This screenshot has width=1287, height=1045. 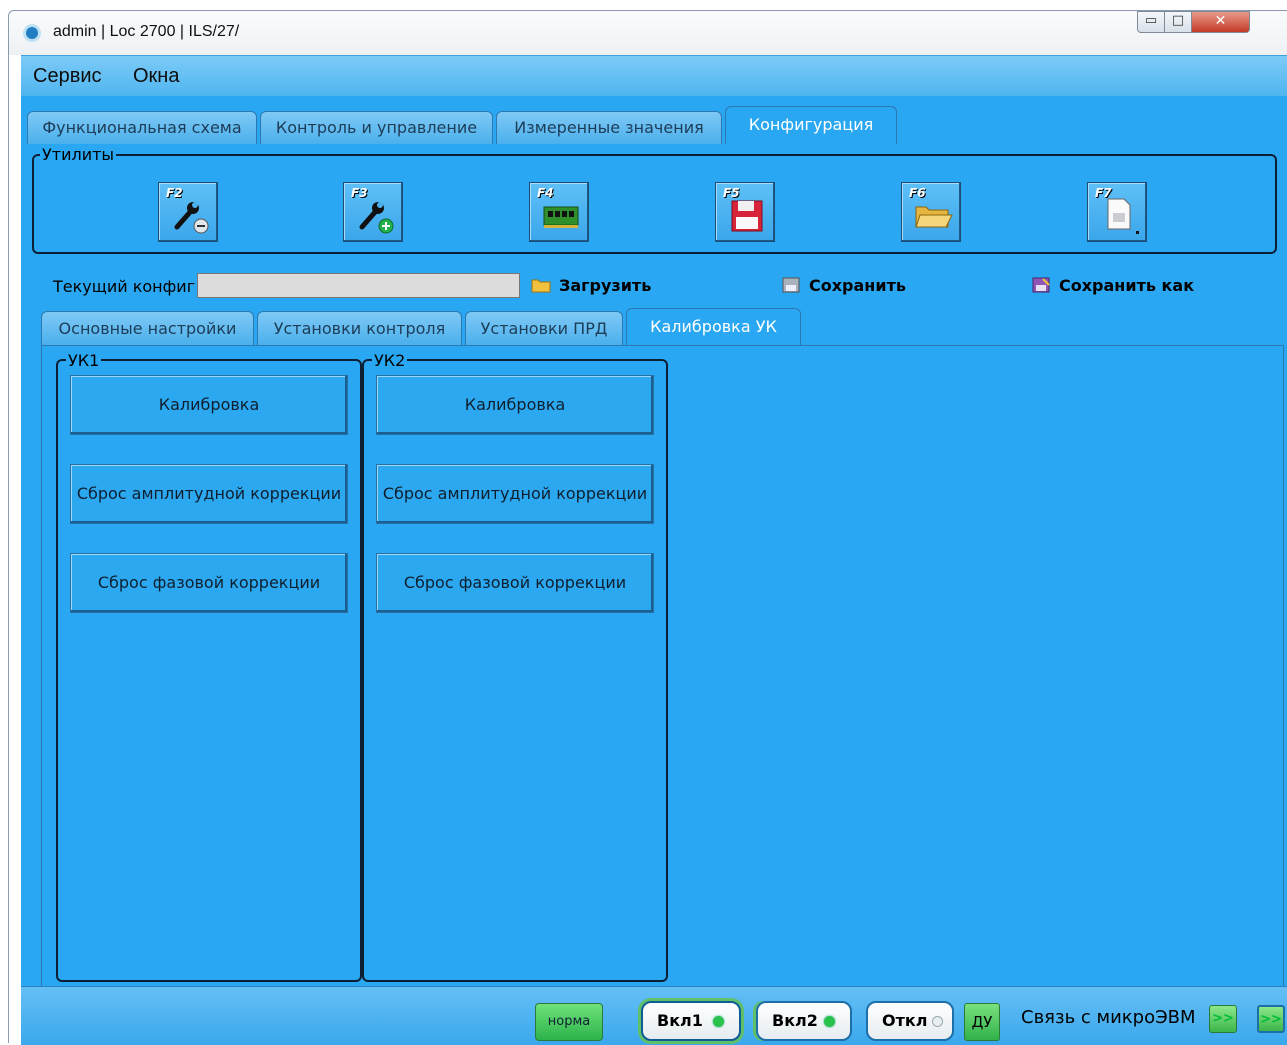 What do you see at coordinates (1271, 1019) in the screenshot?
I see `link-fast-forward-icon: >>` at bounding box center [1271, 1019].